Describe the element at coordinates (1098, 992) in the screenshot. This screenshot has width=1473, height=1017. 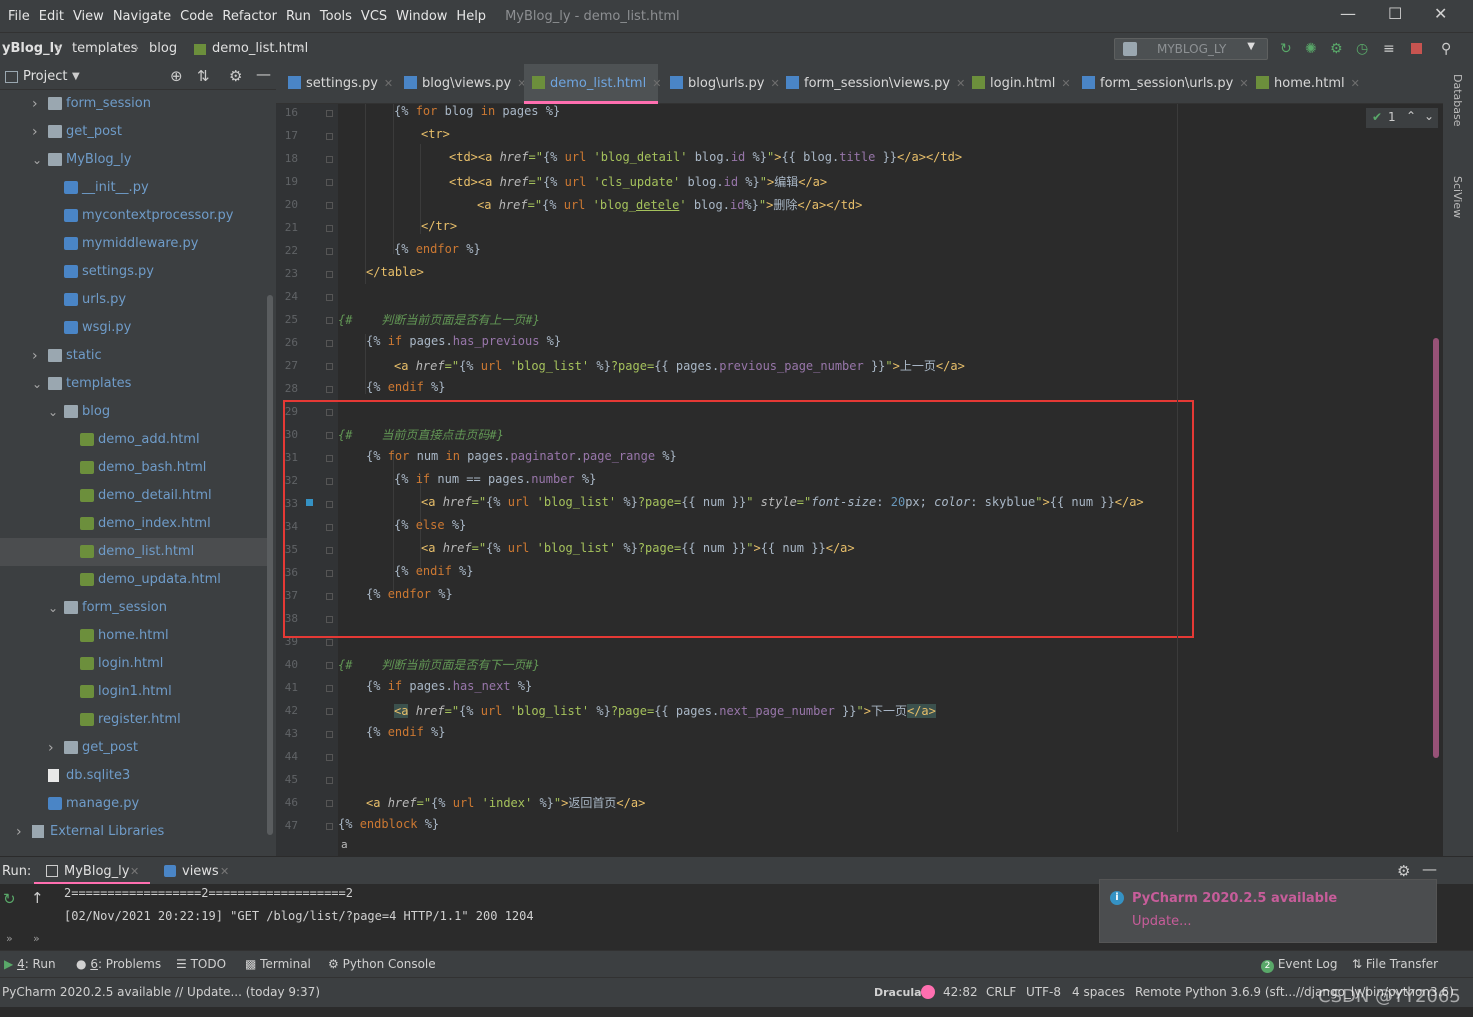
I see `indent-setting: 4 spaces` at that location.